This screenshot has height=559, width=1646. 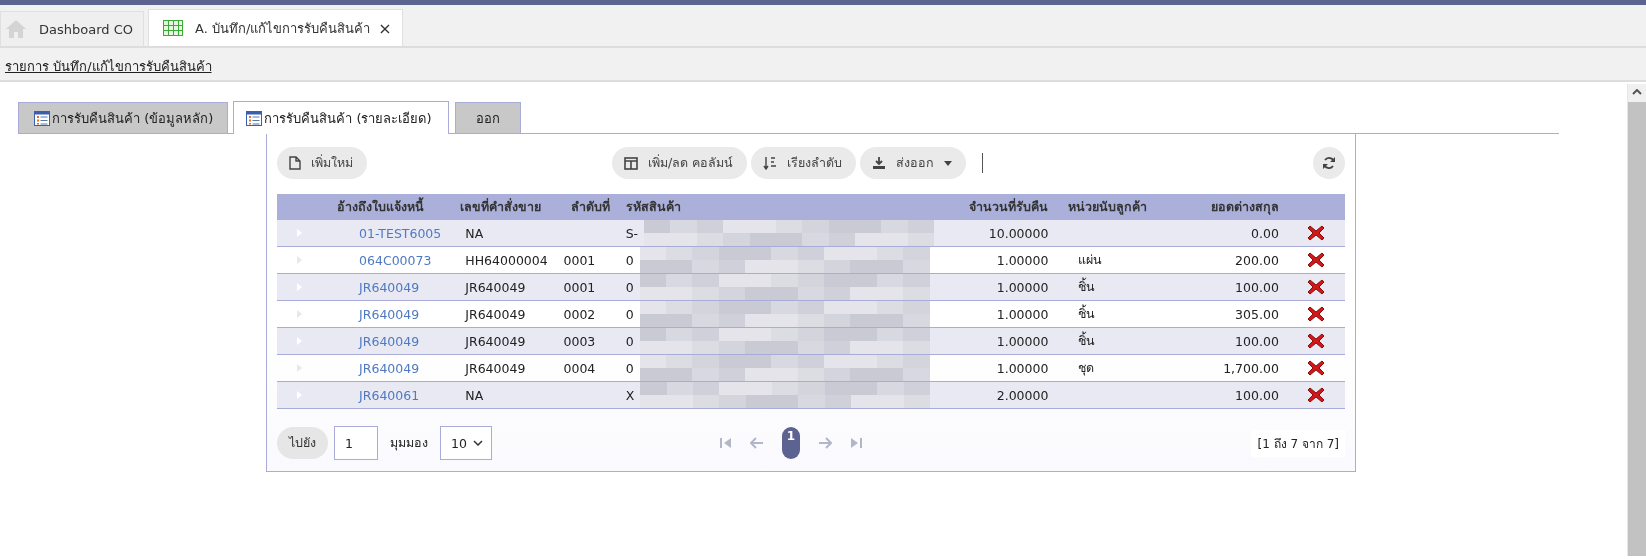 I want to click on sort-icon, so click(x=770, y=163).